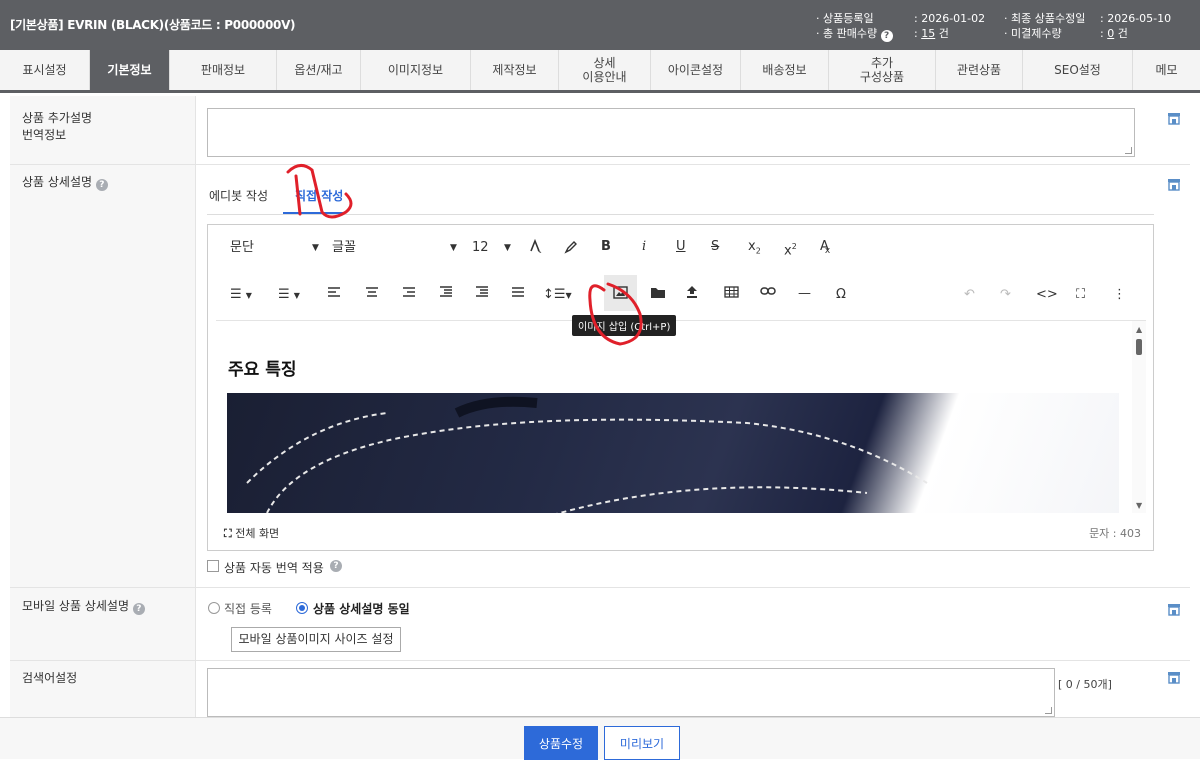 This screenshot has width=1200, height=760. Describe the element at coordinates (600, 738) in the screenshot. I see `footer-bar` at that location.